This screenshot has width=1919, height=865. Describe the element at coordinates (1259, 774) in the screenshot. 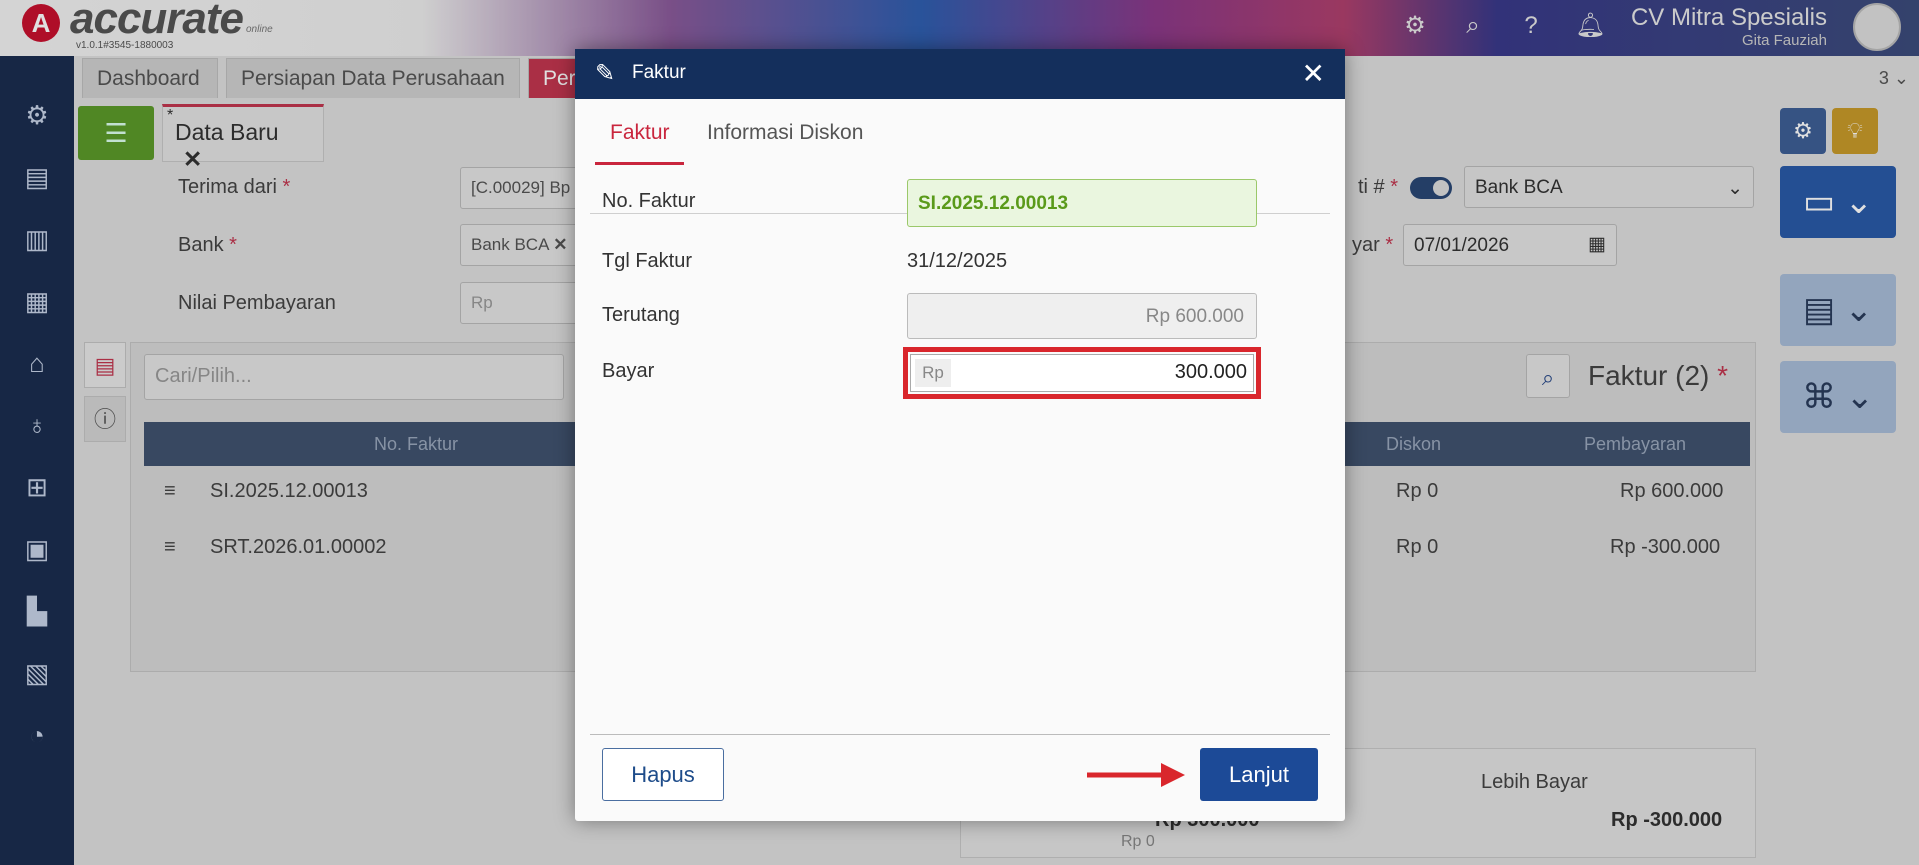

I see `lanjut-button: Lanjut` at that location.